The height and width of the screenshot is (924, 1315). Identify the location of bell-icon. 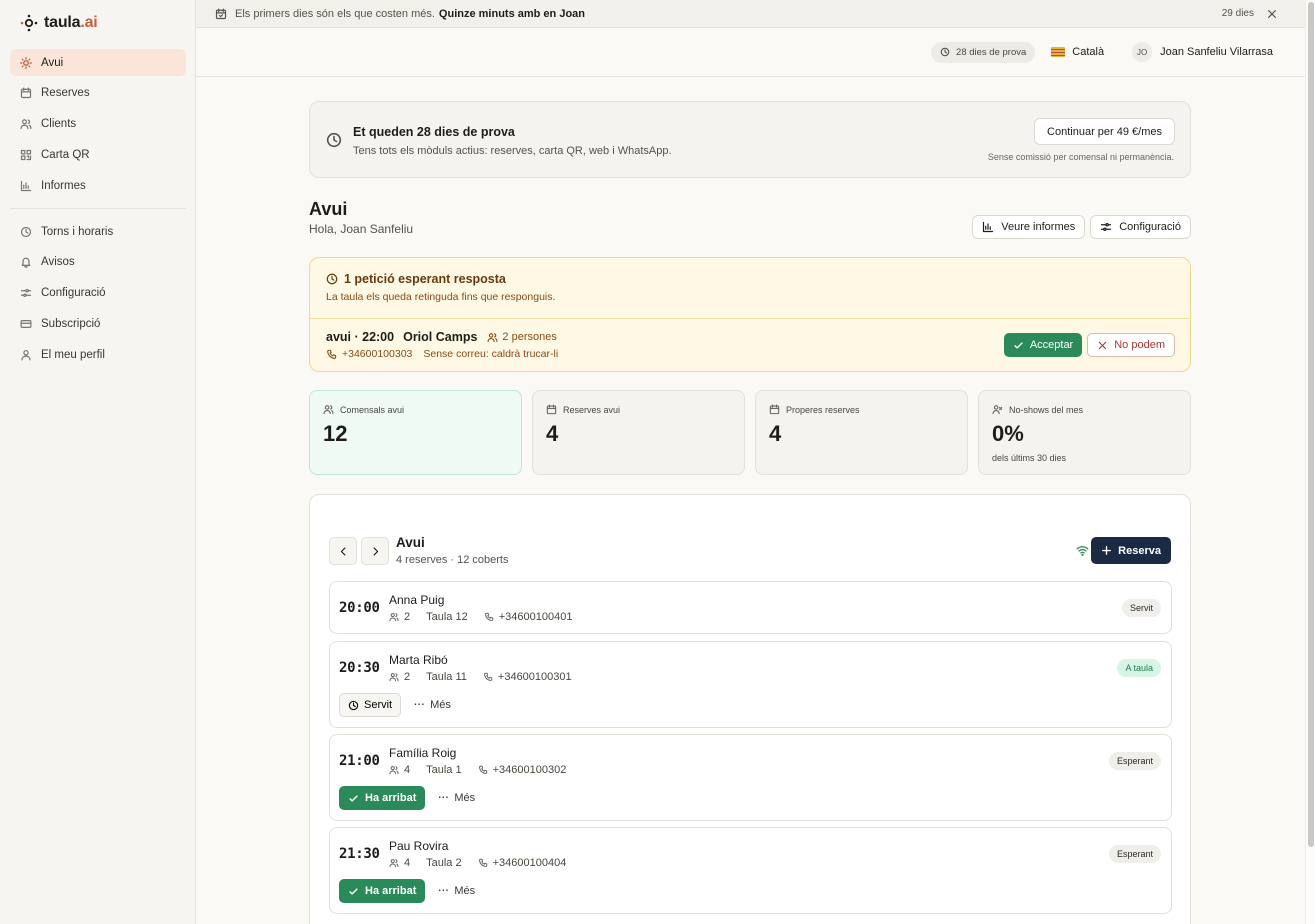
(26, 263).